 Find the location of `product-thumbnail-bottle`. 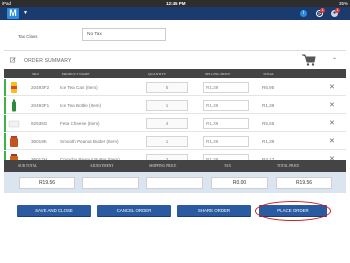

product-thumbnail-bottle is located at coordinates (14, 105).